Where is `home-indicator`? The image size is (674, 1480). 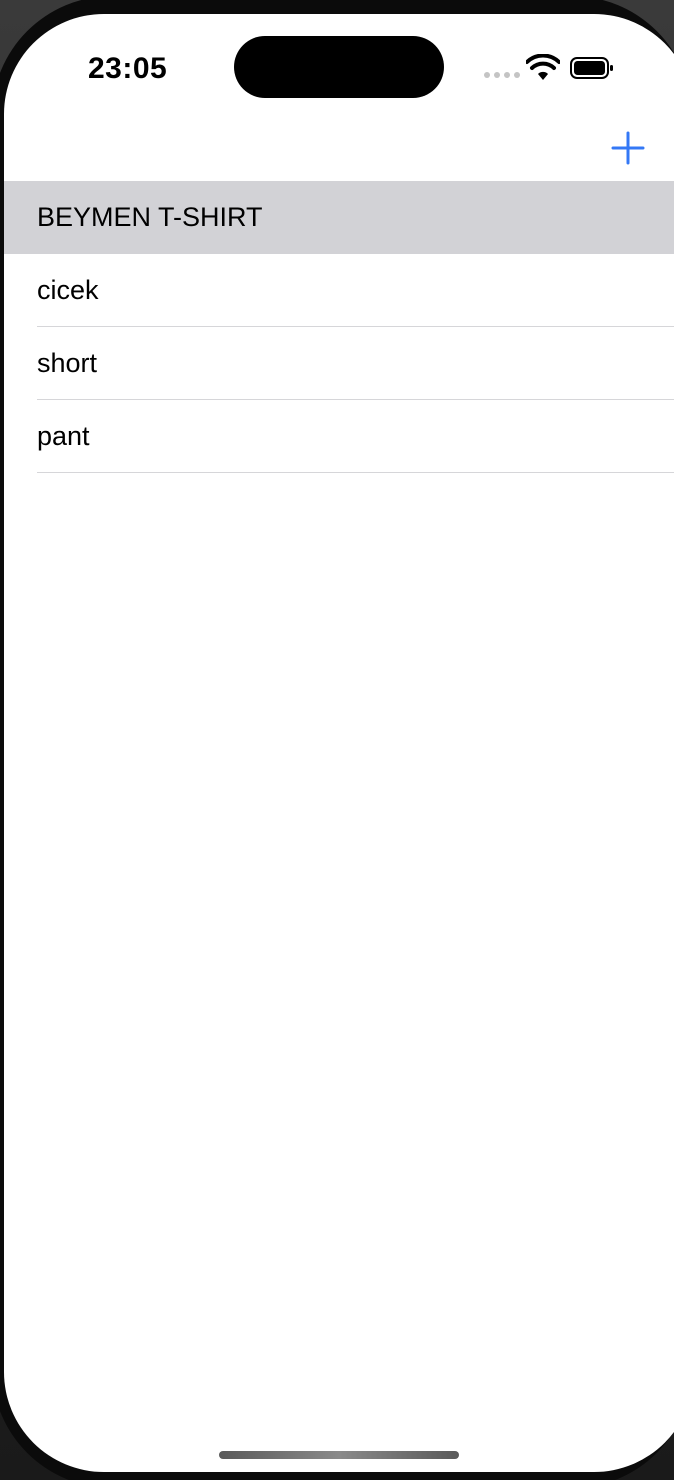
home-indicator is located at coordinates (339, 1455).